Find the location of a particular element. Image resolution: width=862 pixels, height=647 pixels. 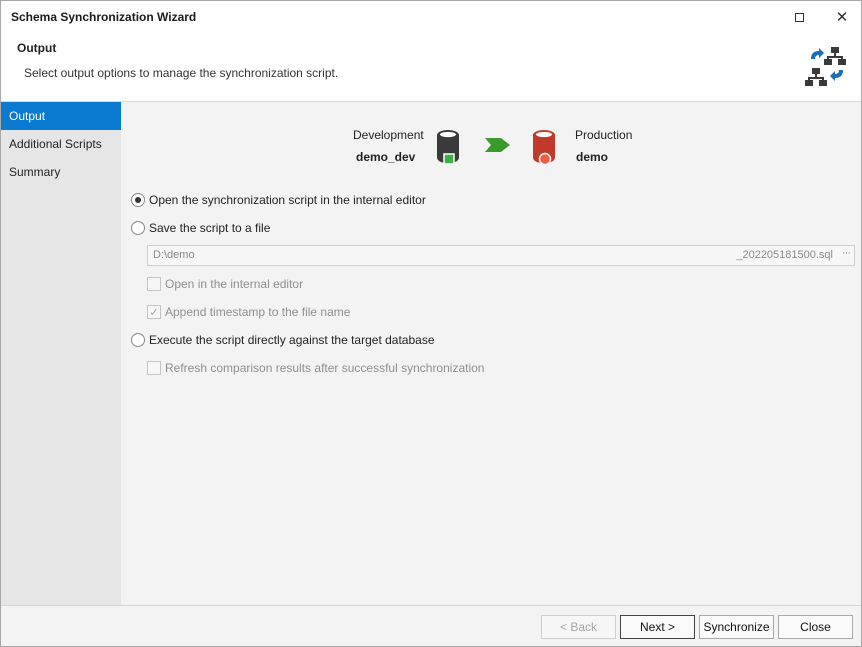

source-database-icon is located at coordinates (448, 147).